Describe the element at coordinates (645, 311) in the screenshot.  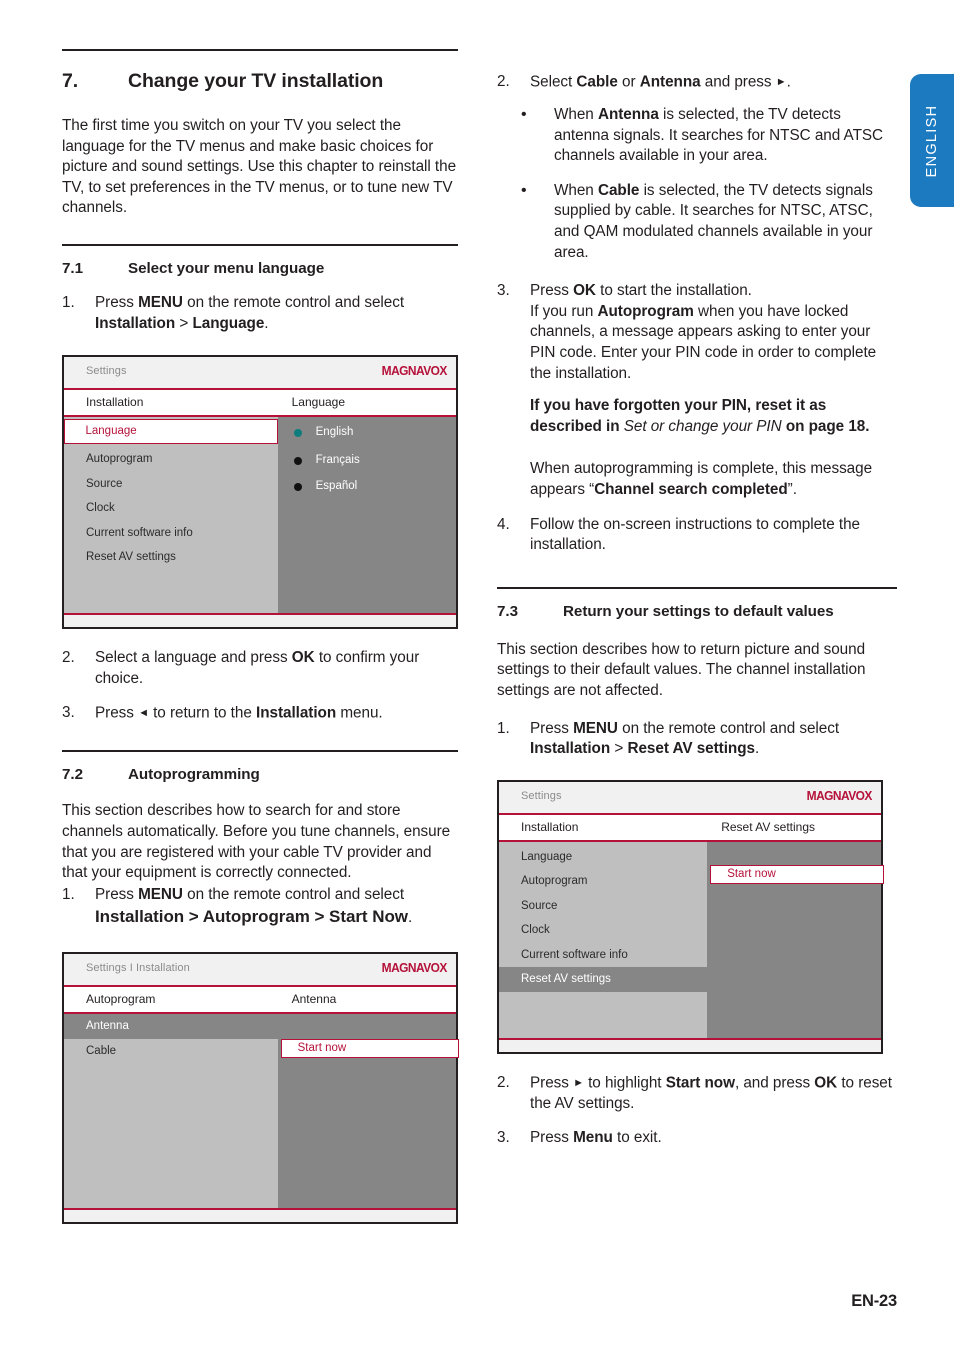
I see `step-bold-autoprogram: Autoprogram` at that location.